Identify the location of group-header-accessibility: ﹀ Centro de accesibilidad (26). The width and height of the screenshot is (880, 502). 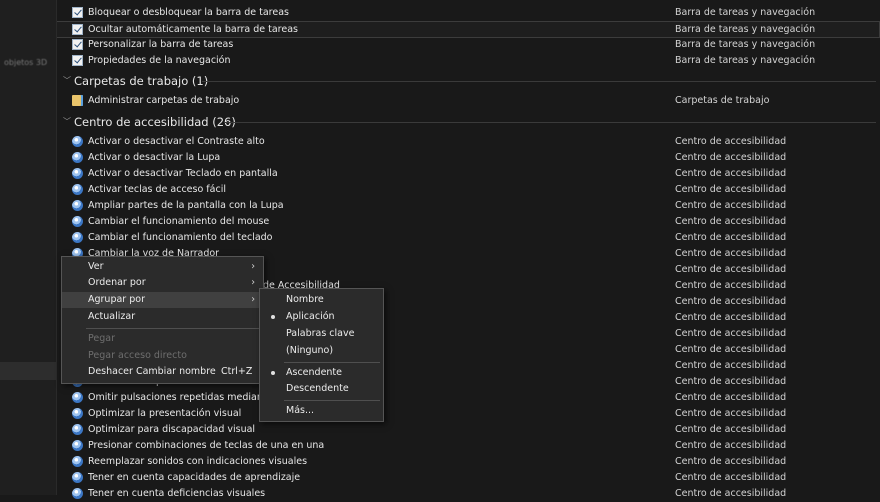
(468, 122).